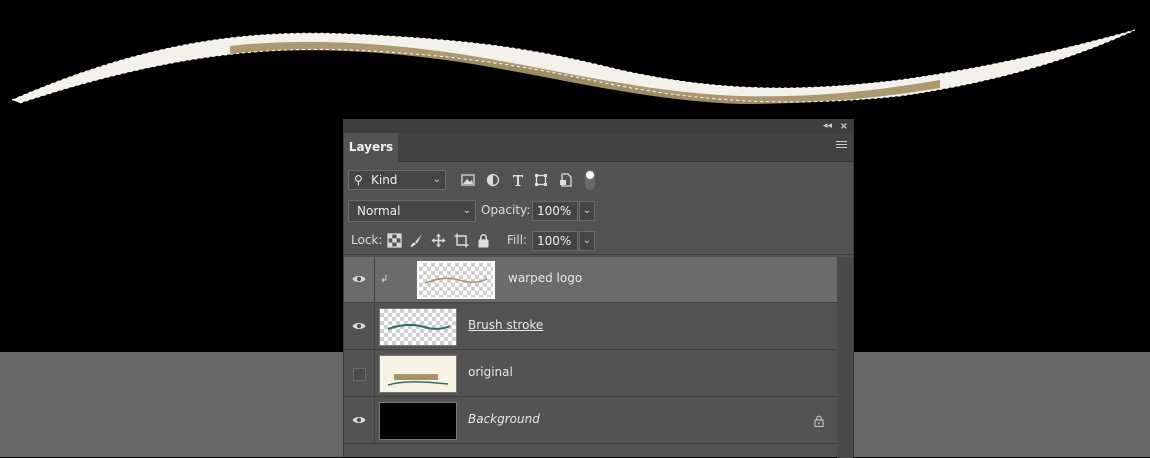 Image resolution: width=1150 pixels, height=458 pixels. What do you see at coordinates (590, 180) in the screenshot?
I see `filter-toggle-icon` at bounding box center [590, 180].